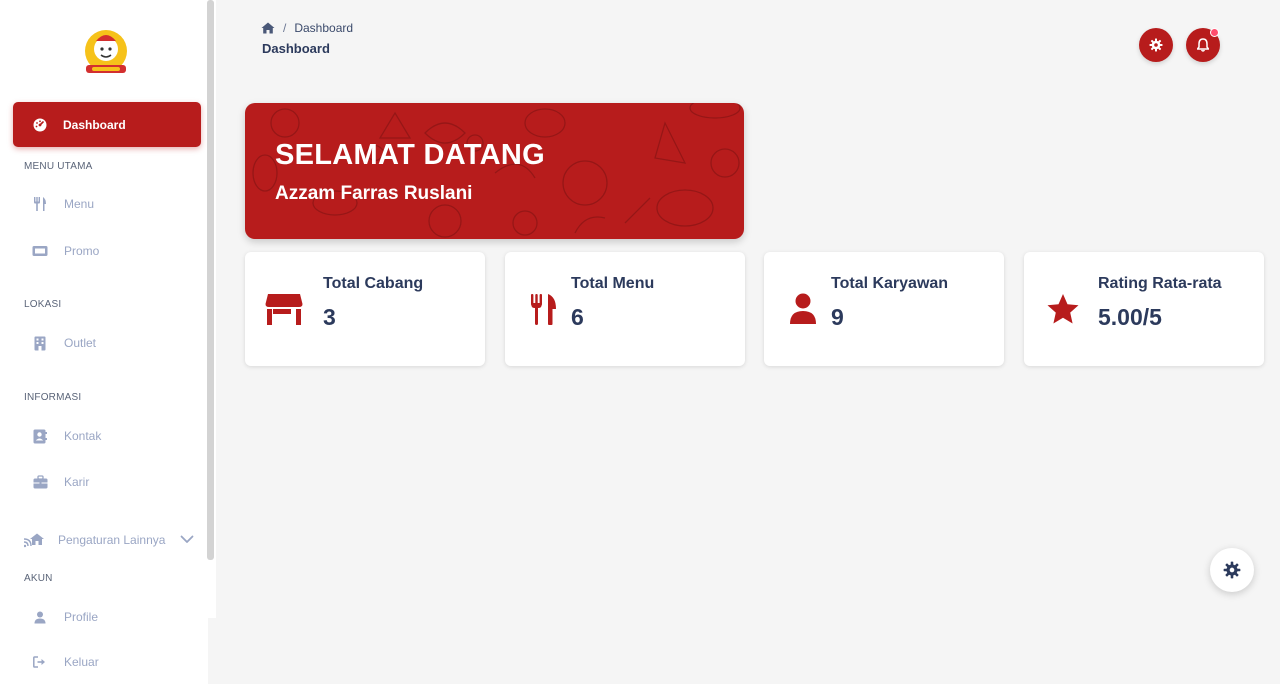  I want to click on welcome-banner: SELAMAT DATANG Azzam Farras Ruslani, so click(494, 171).